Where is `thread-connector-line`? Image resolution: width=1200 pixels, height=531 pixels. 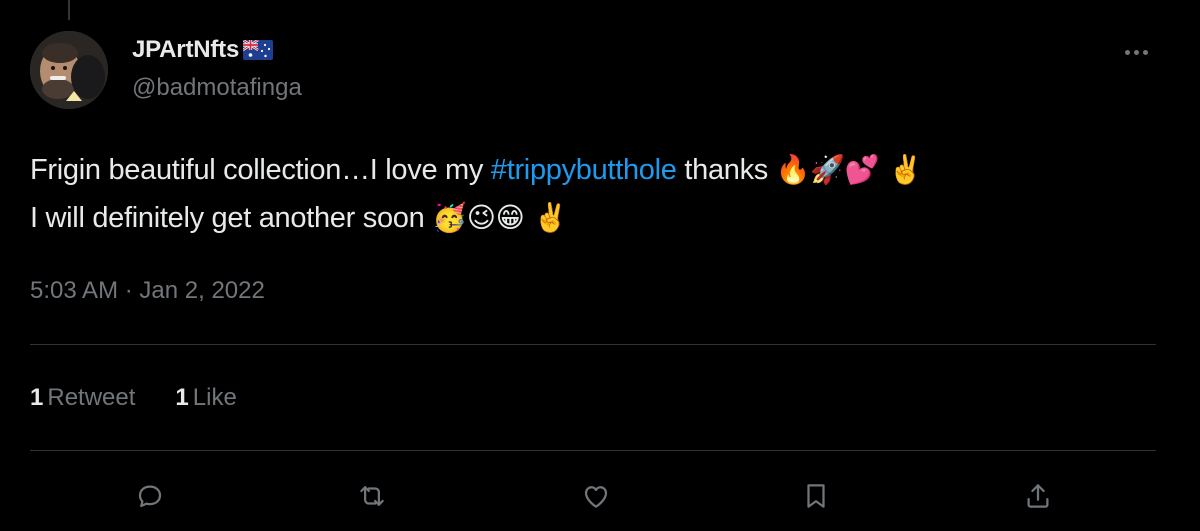 thread-connector-line is located at coordinates (69, 10).